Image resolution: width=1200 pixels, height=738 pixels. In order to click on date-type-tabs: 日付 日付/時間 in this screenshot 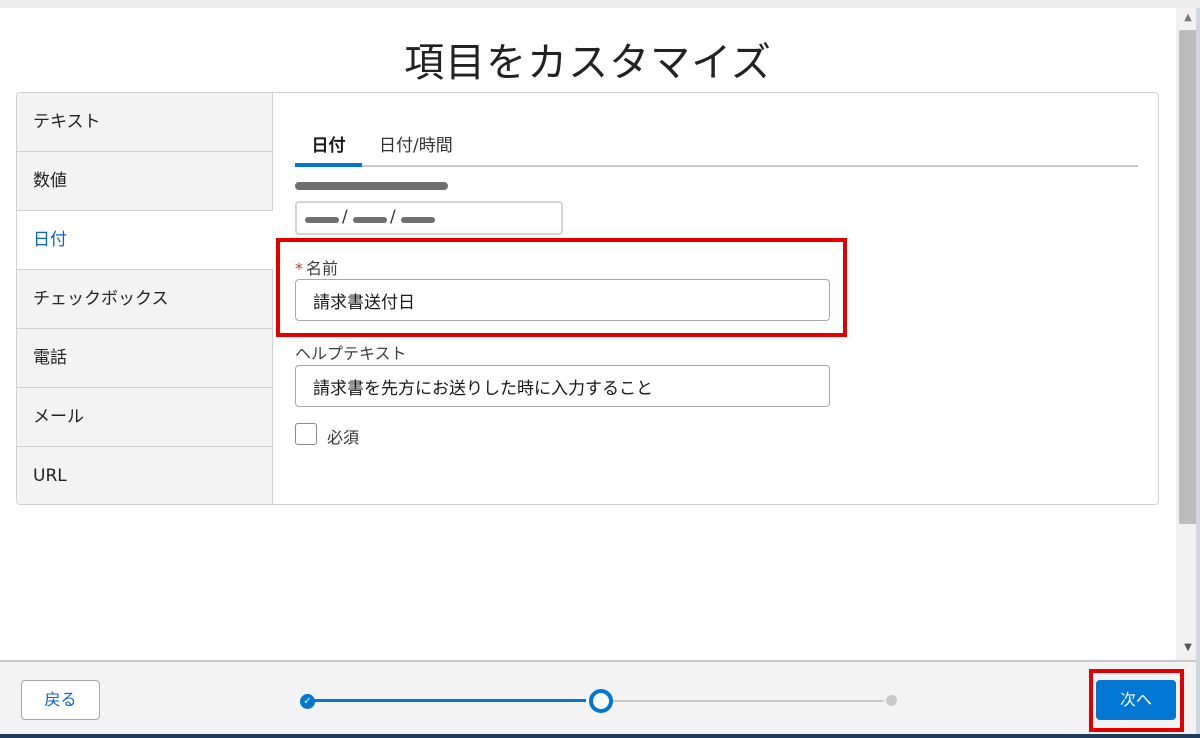, I will do `click(716, 143)`.